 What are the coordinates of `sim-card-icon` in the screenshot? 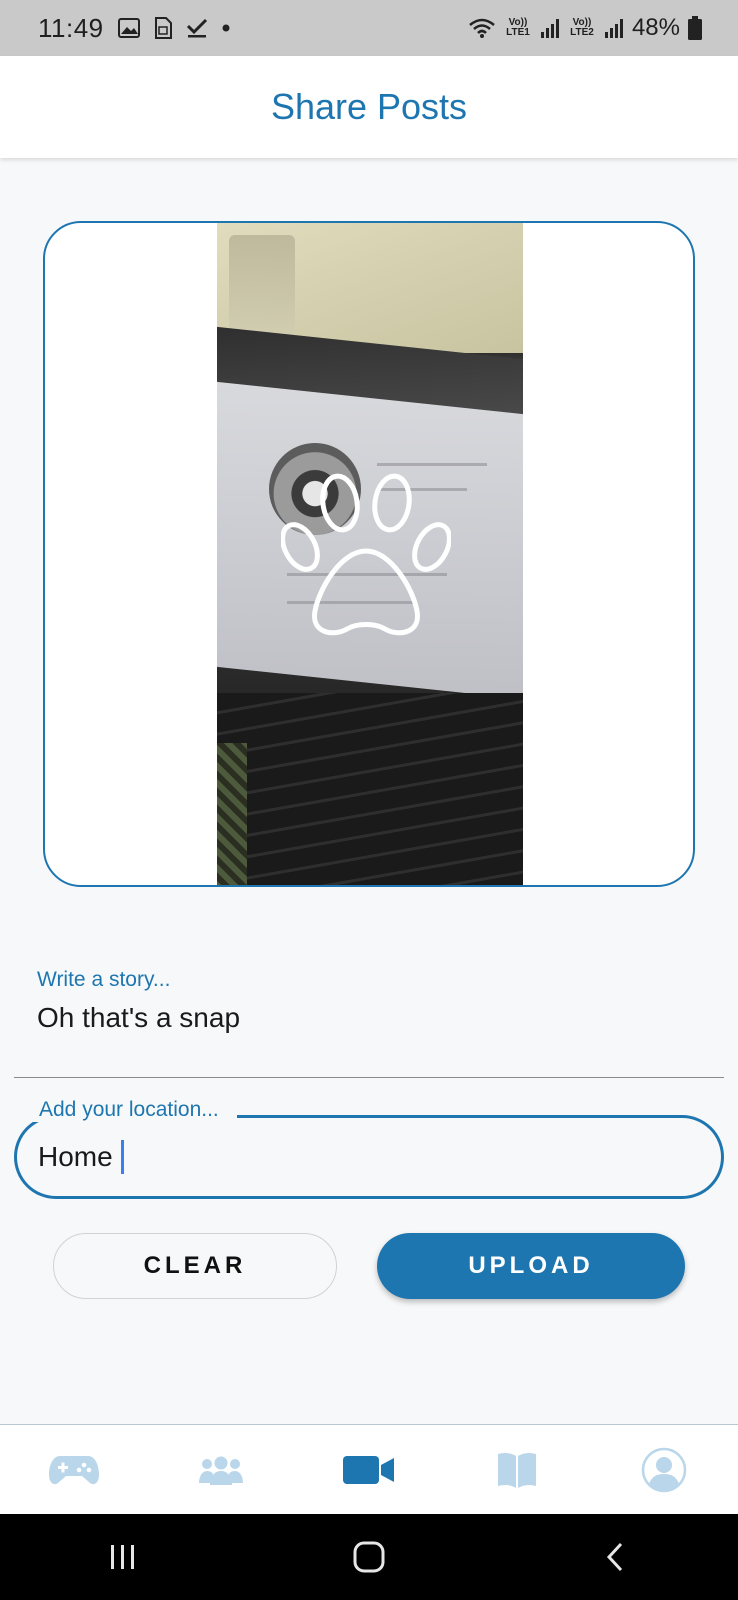 It's located at (163, 28).